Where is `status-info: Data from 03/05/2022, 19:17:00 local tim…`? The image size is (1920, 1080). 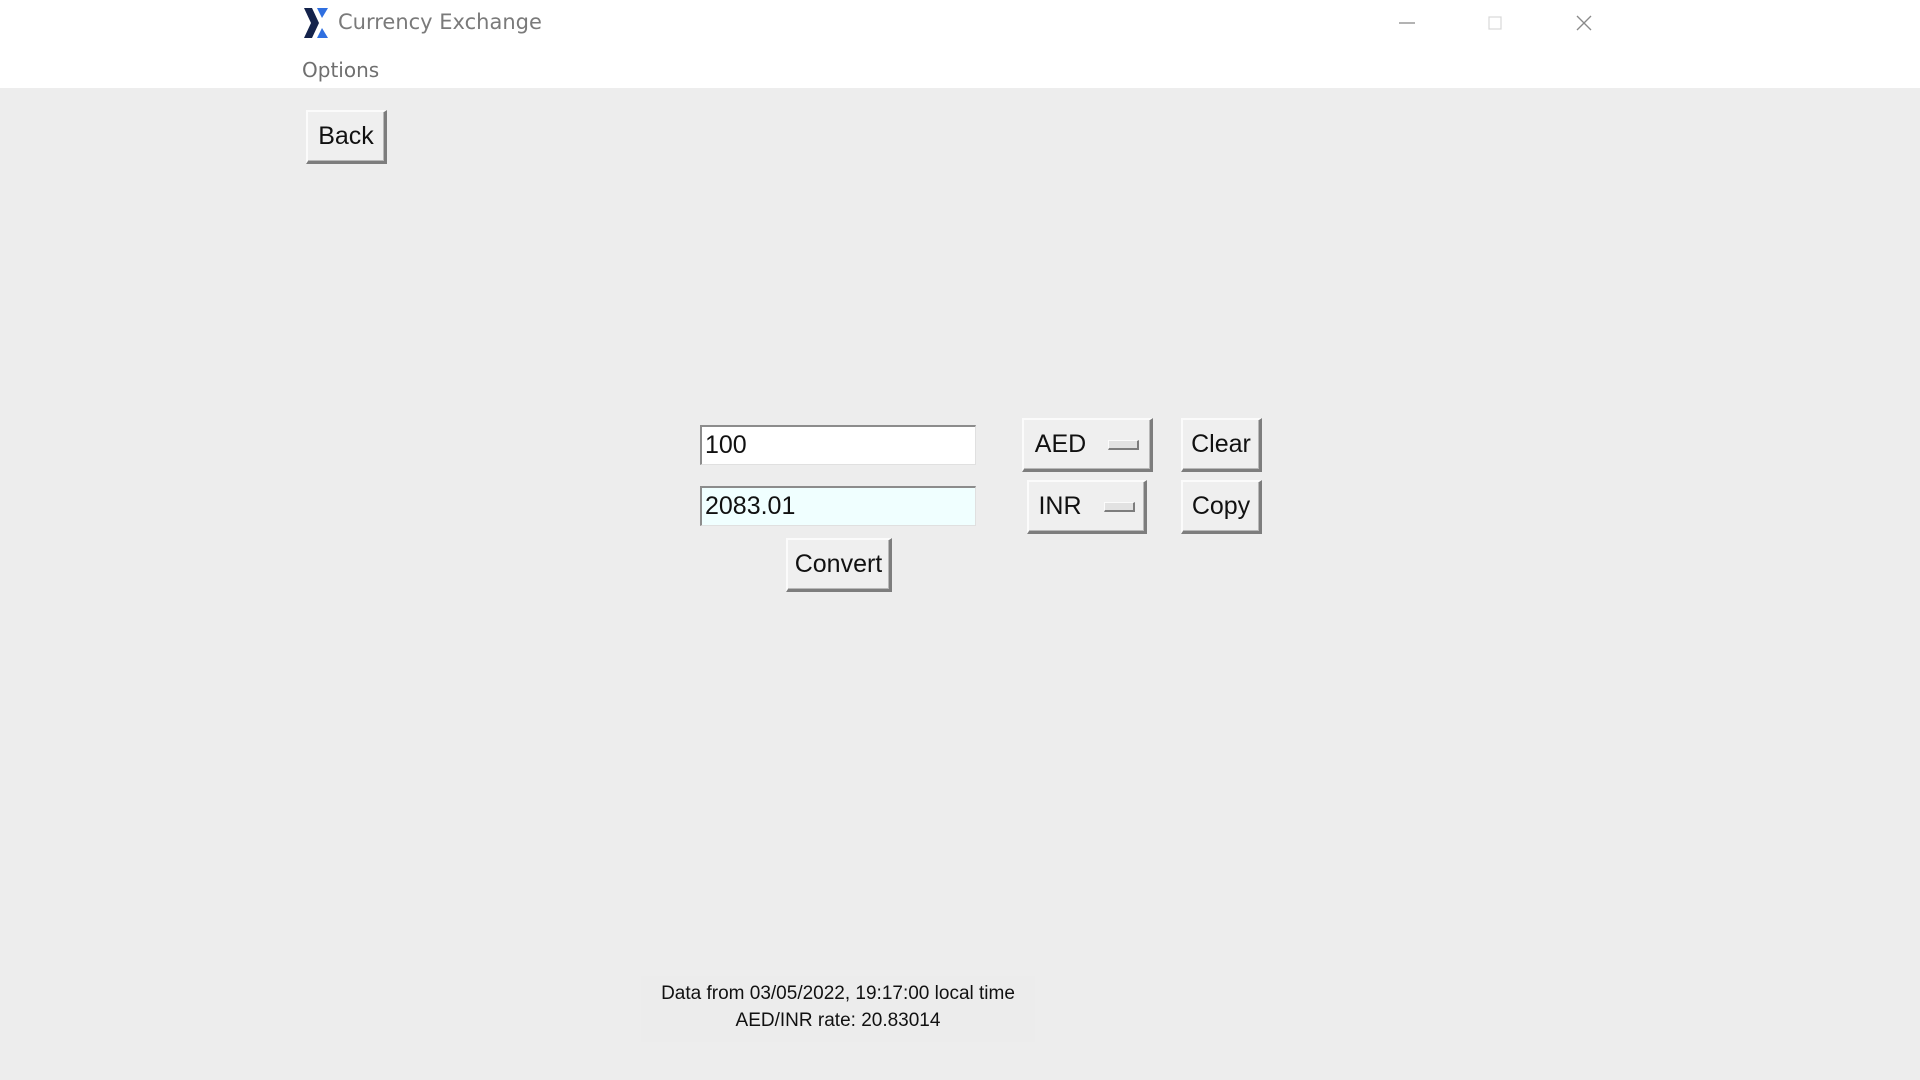 status-info: Data from 03/05/2022, 19:17:00 local tim… is located at coordinates (838, 1009).